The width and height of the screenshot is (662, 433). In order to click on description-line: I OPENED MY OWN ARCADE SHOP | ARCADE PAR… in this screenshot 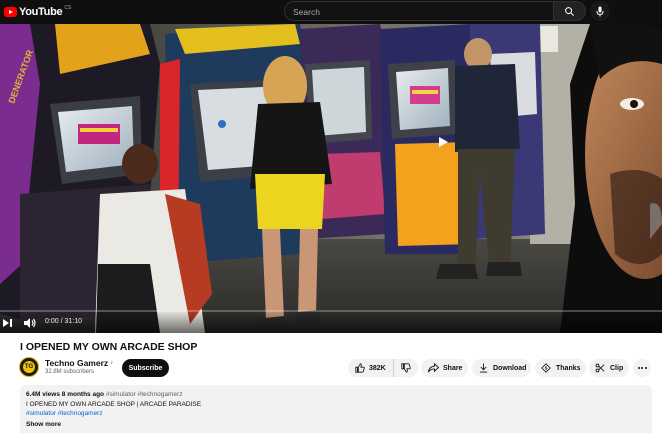, I will do `click(114, 404)`.